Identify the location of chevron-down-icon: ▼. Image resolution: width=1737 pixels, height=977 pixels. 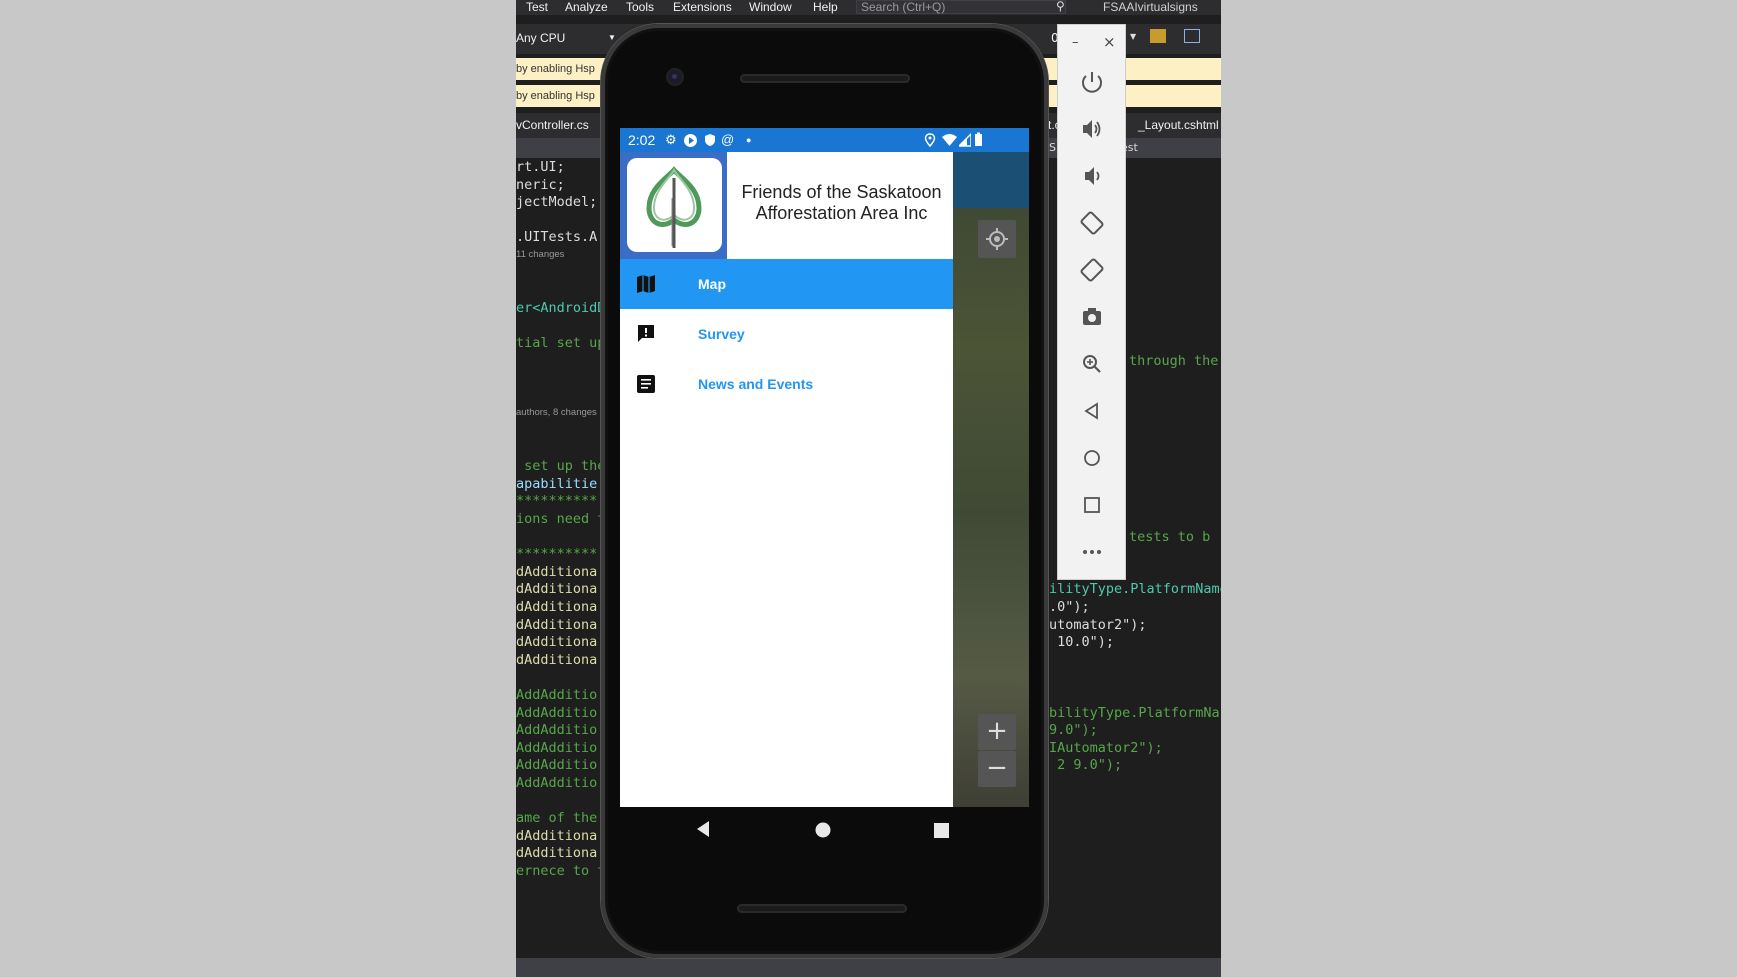
(1133, 36).